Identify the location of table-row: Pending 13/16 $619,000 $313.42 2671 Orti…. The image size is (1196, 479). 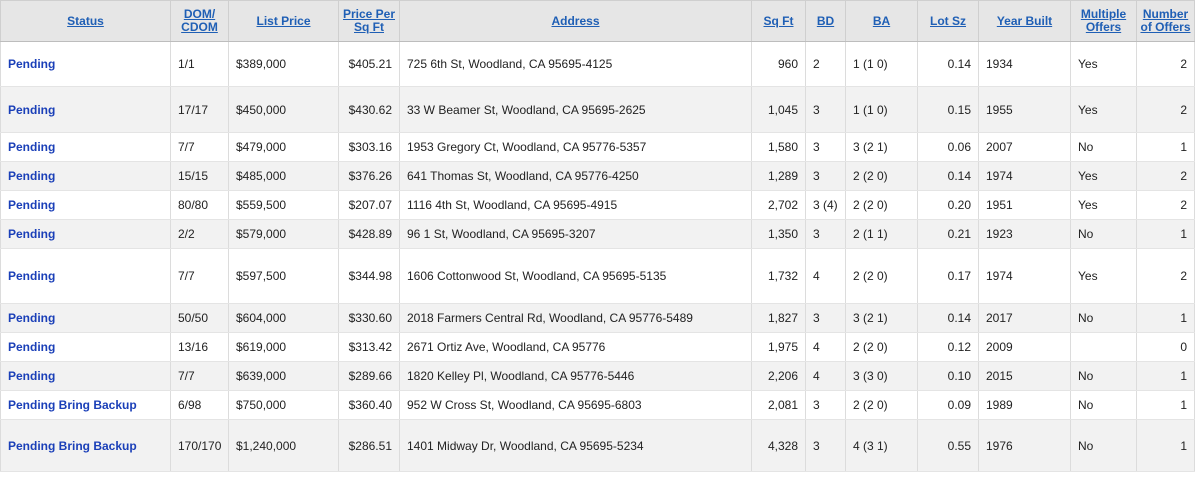
(597, 347).